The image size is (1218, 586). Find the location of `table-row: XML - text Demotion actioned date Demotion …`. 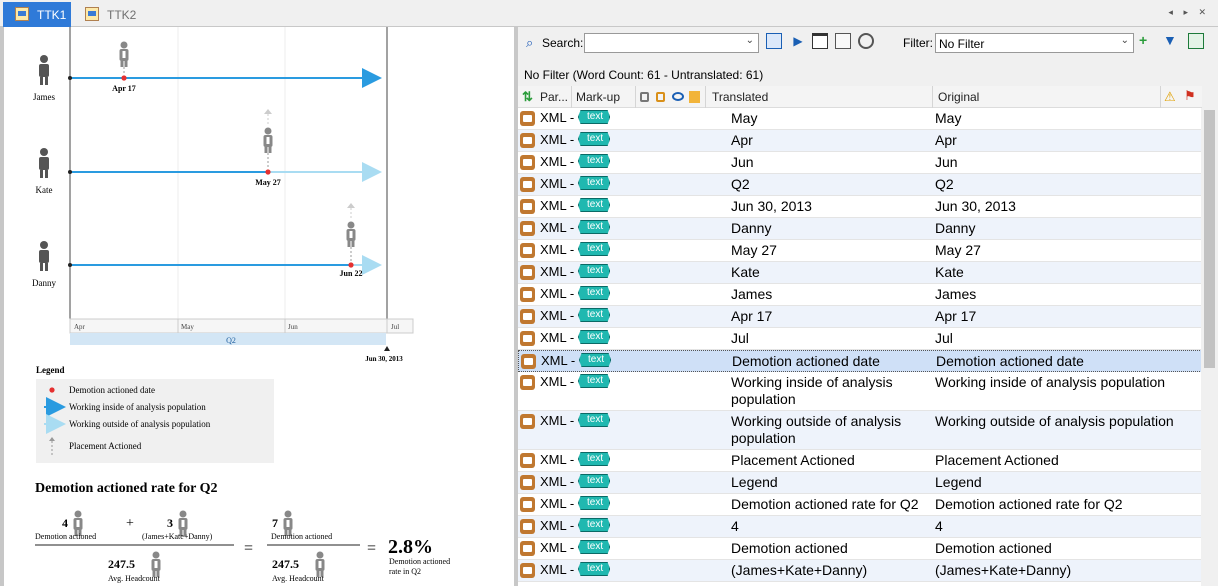

table-row: XML - text Demotion actioned date Demotion … is located at coordinates (860, 361).